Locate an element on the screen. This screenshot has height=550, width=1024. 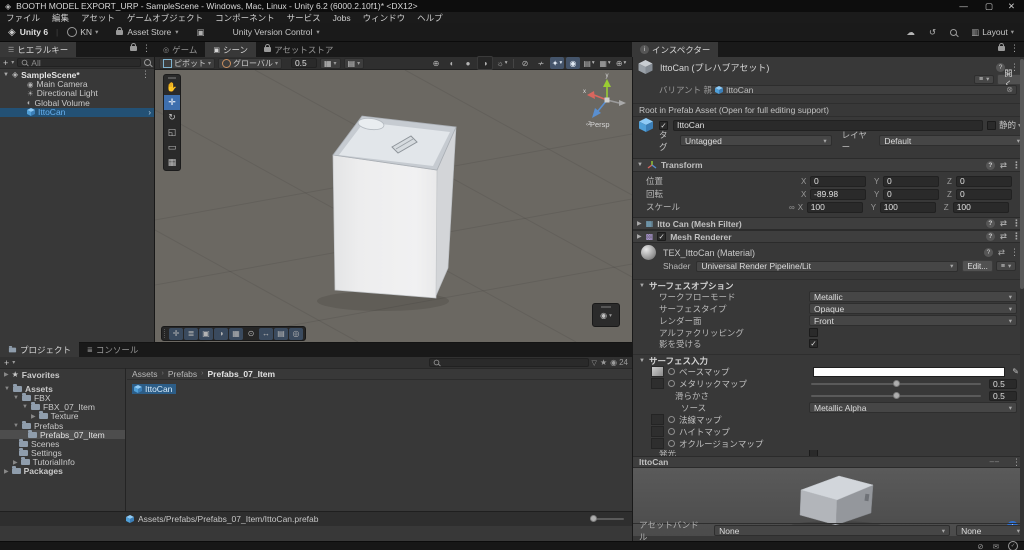
breadcrumb-prefabs: Prefabs is located at coordinates (182, 374).